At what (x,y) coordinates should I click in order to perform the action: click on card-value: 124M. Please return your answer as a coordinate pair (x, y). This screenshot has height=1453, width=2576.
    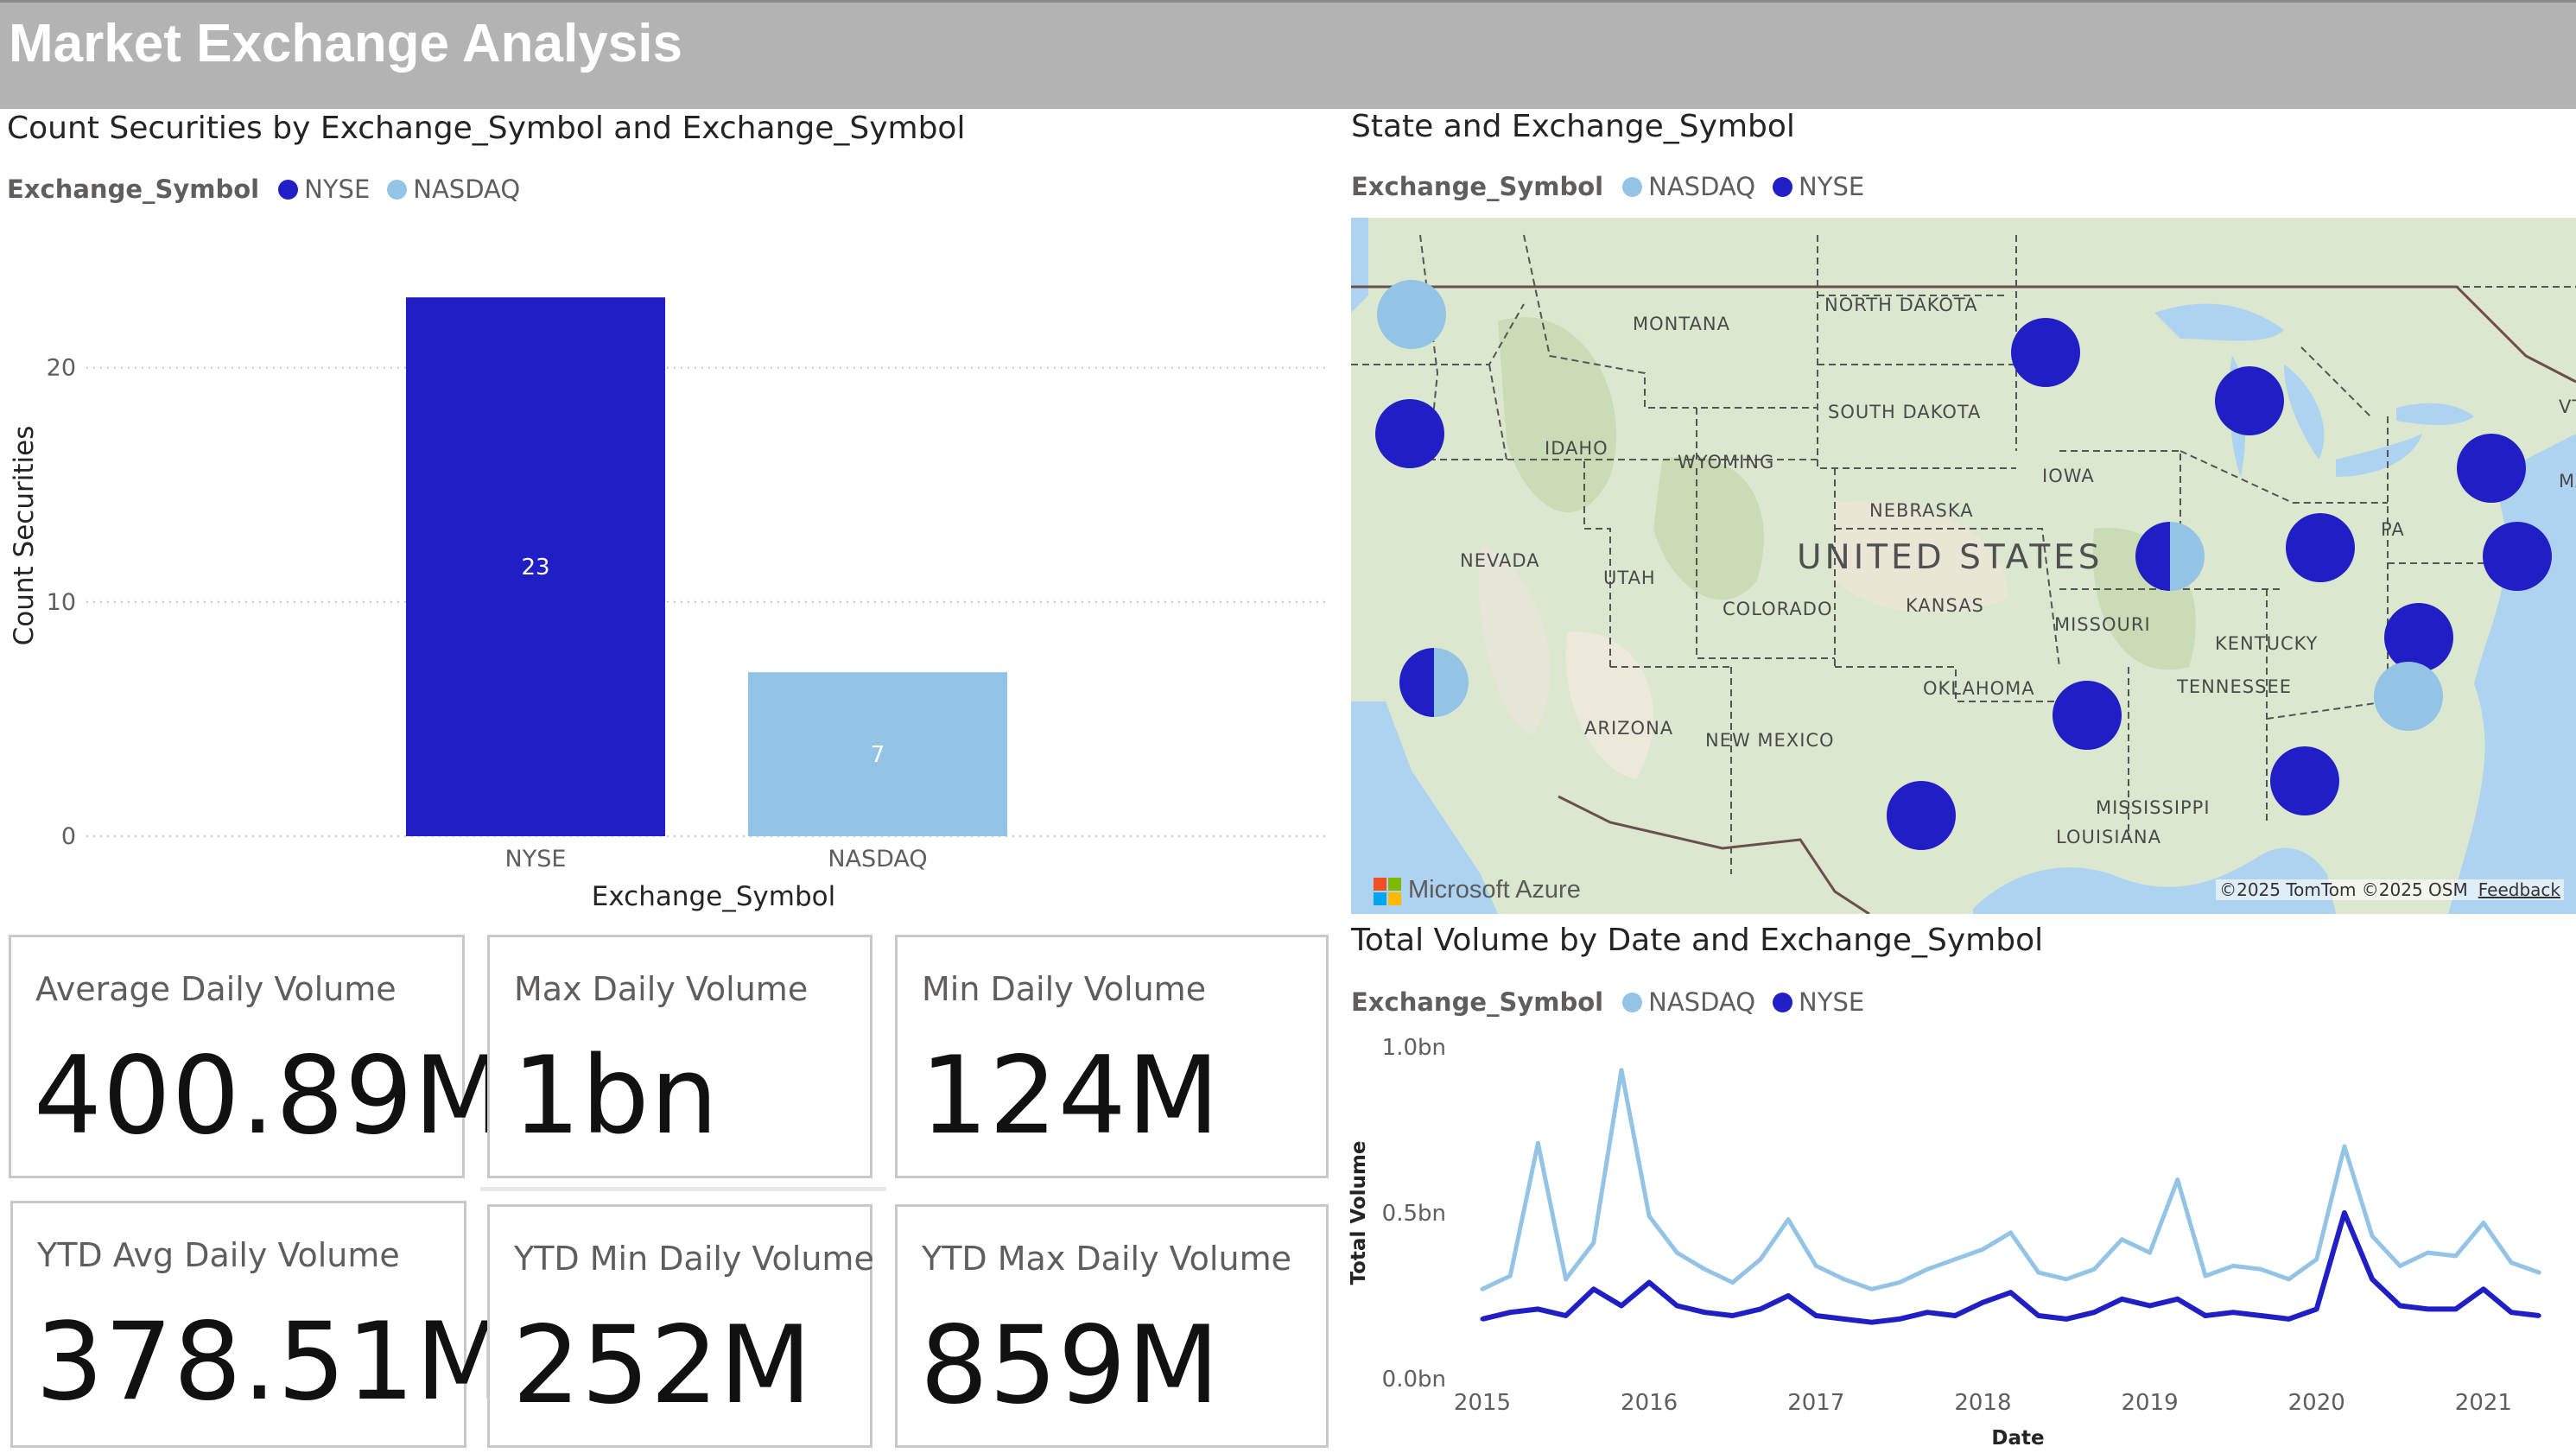
    Looking at the image, I should click on (1070, 1096).